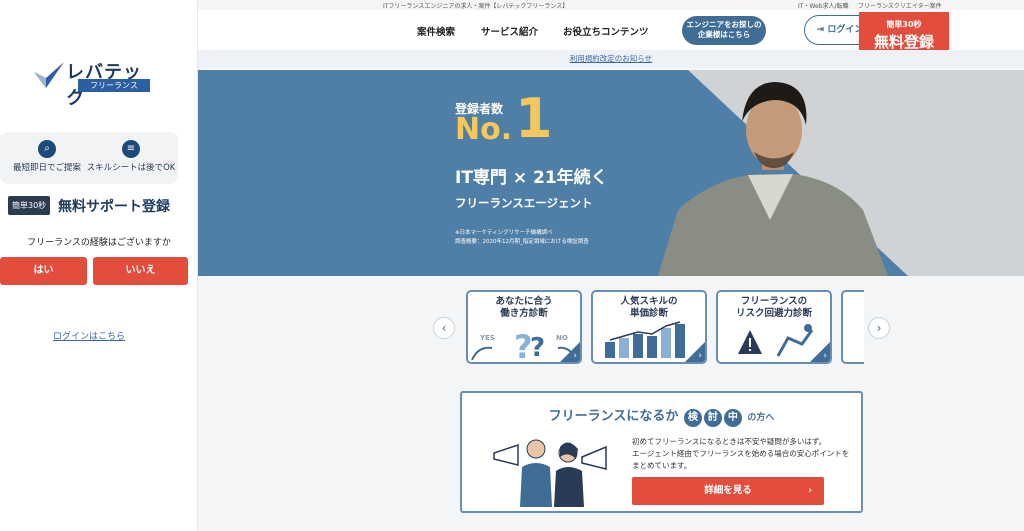 The height and width of the screenshot is (531, 1024). Describe the element at coordinates (645, 339) in the screenshot. I see `bar-graph-icon` at that location.